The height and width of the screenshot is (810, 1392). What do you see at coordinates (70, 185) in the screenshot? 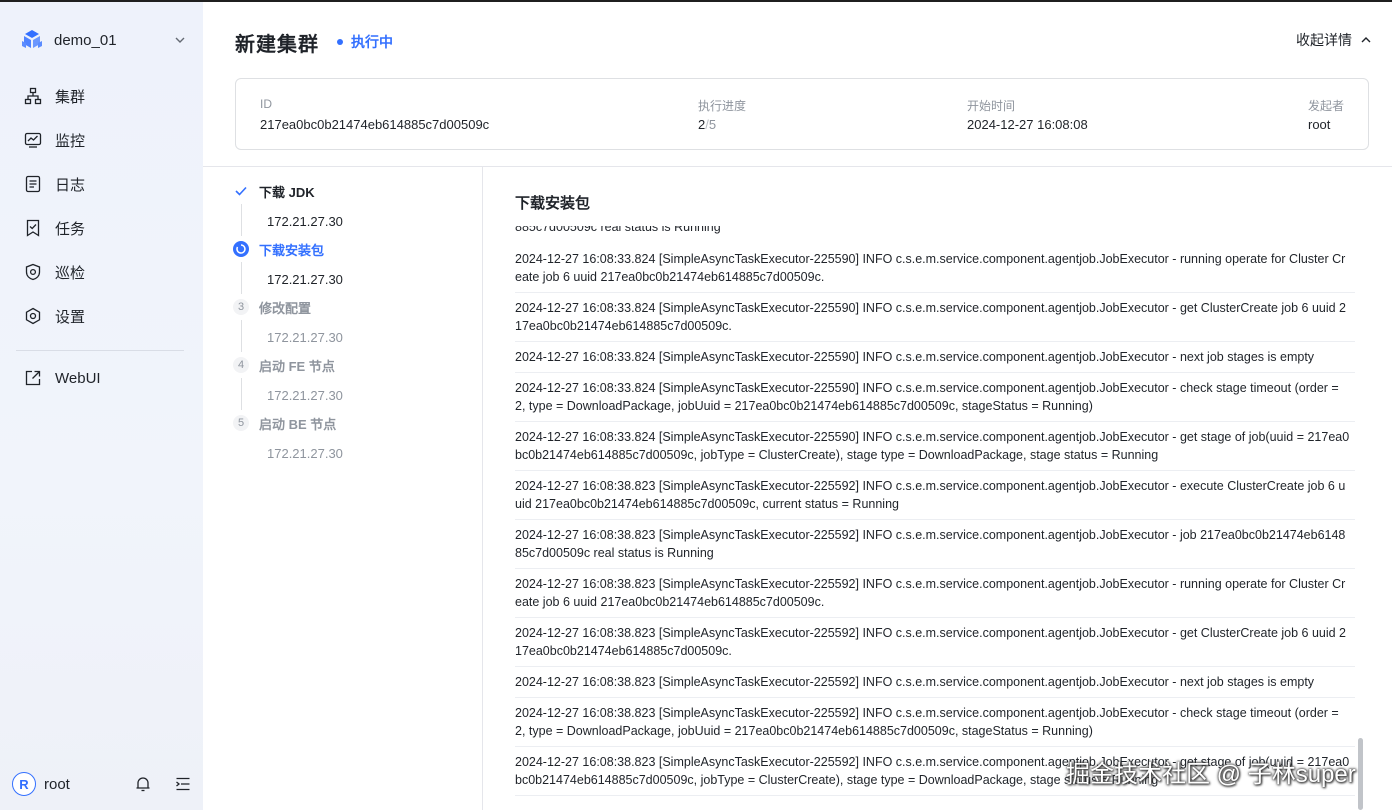
I see `sidebar-item-label: 日志` at bounding box center [70, 185].